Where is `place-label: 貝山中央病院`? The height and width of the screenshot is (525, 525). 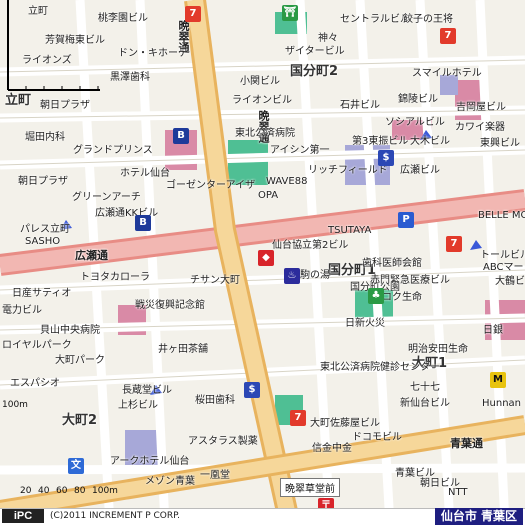
place-label: 貝山中央病院 is located at coordinates (70, 330).